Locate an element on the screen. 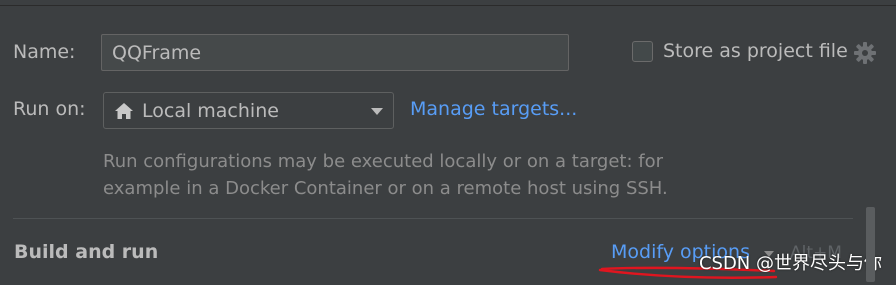 Image resolution: width=896 pixels, height=285 pixels. run-on-label: Run on: is located at coordinates (49, 109).